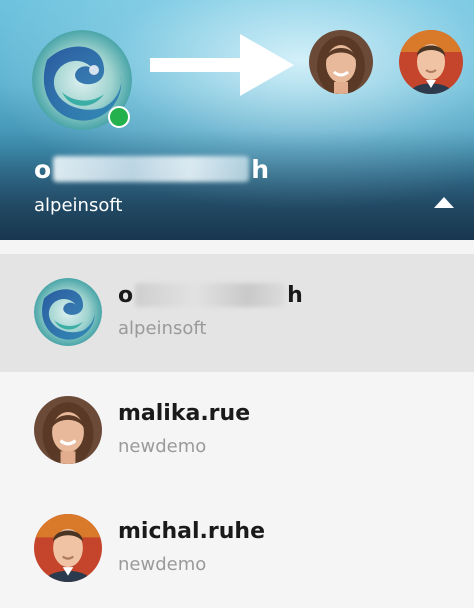  Describe the element at coordinates (78, 205) in the screenshot. I see `current-account-org: alpeinsoft` at that location.